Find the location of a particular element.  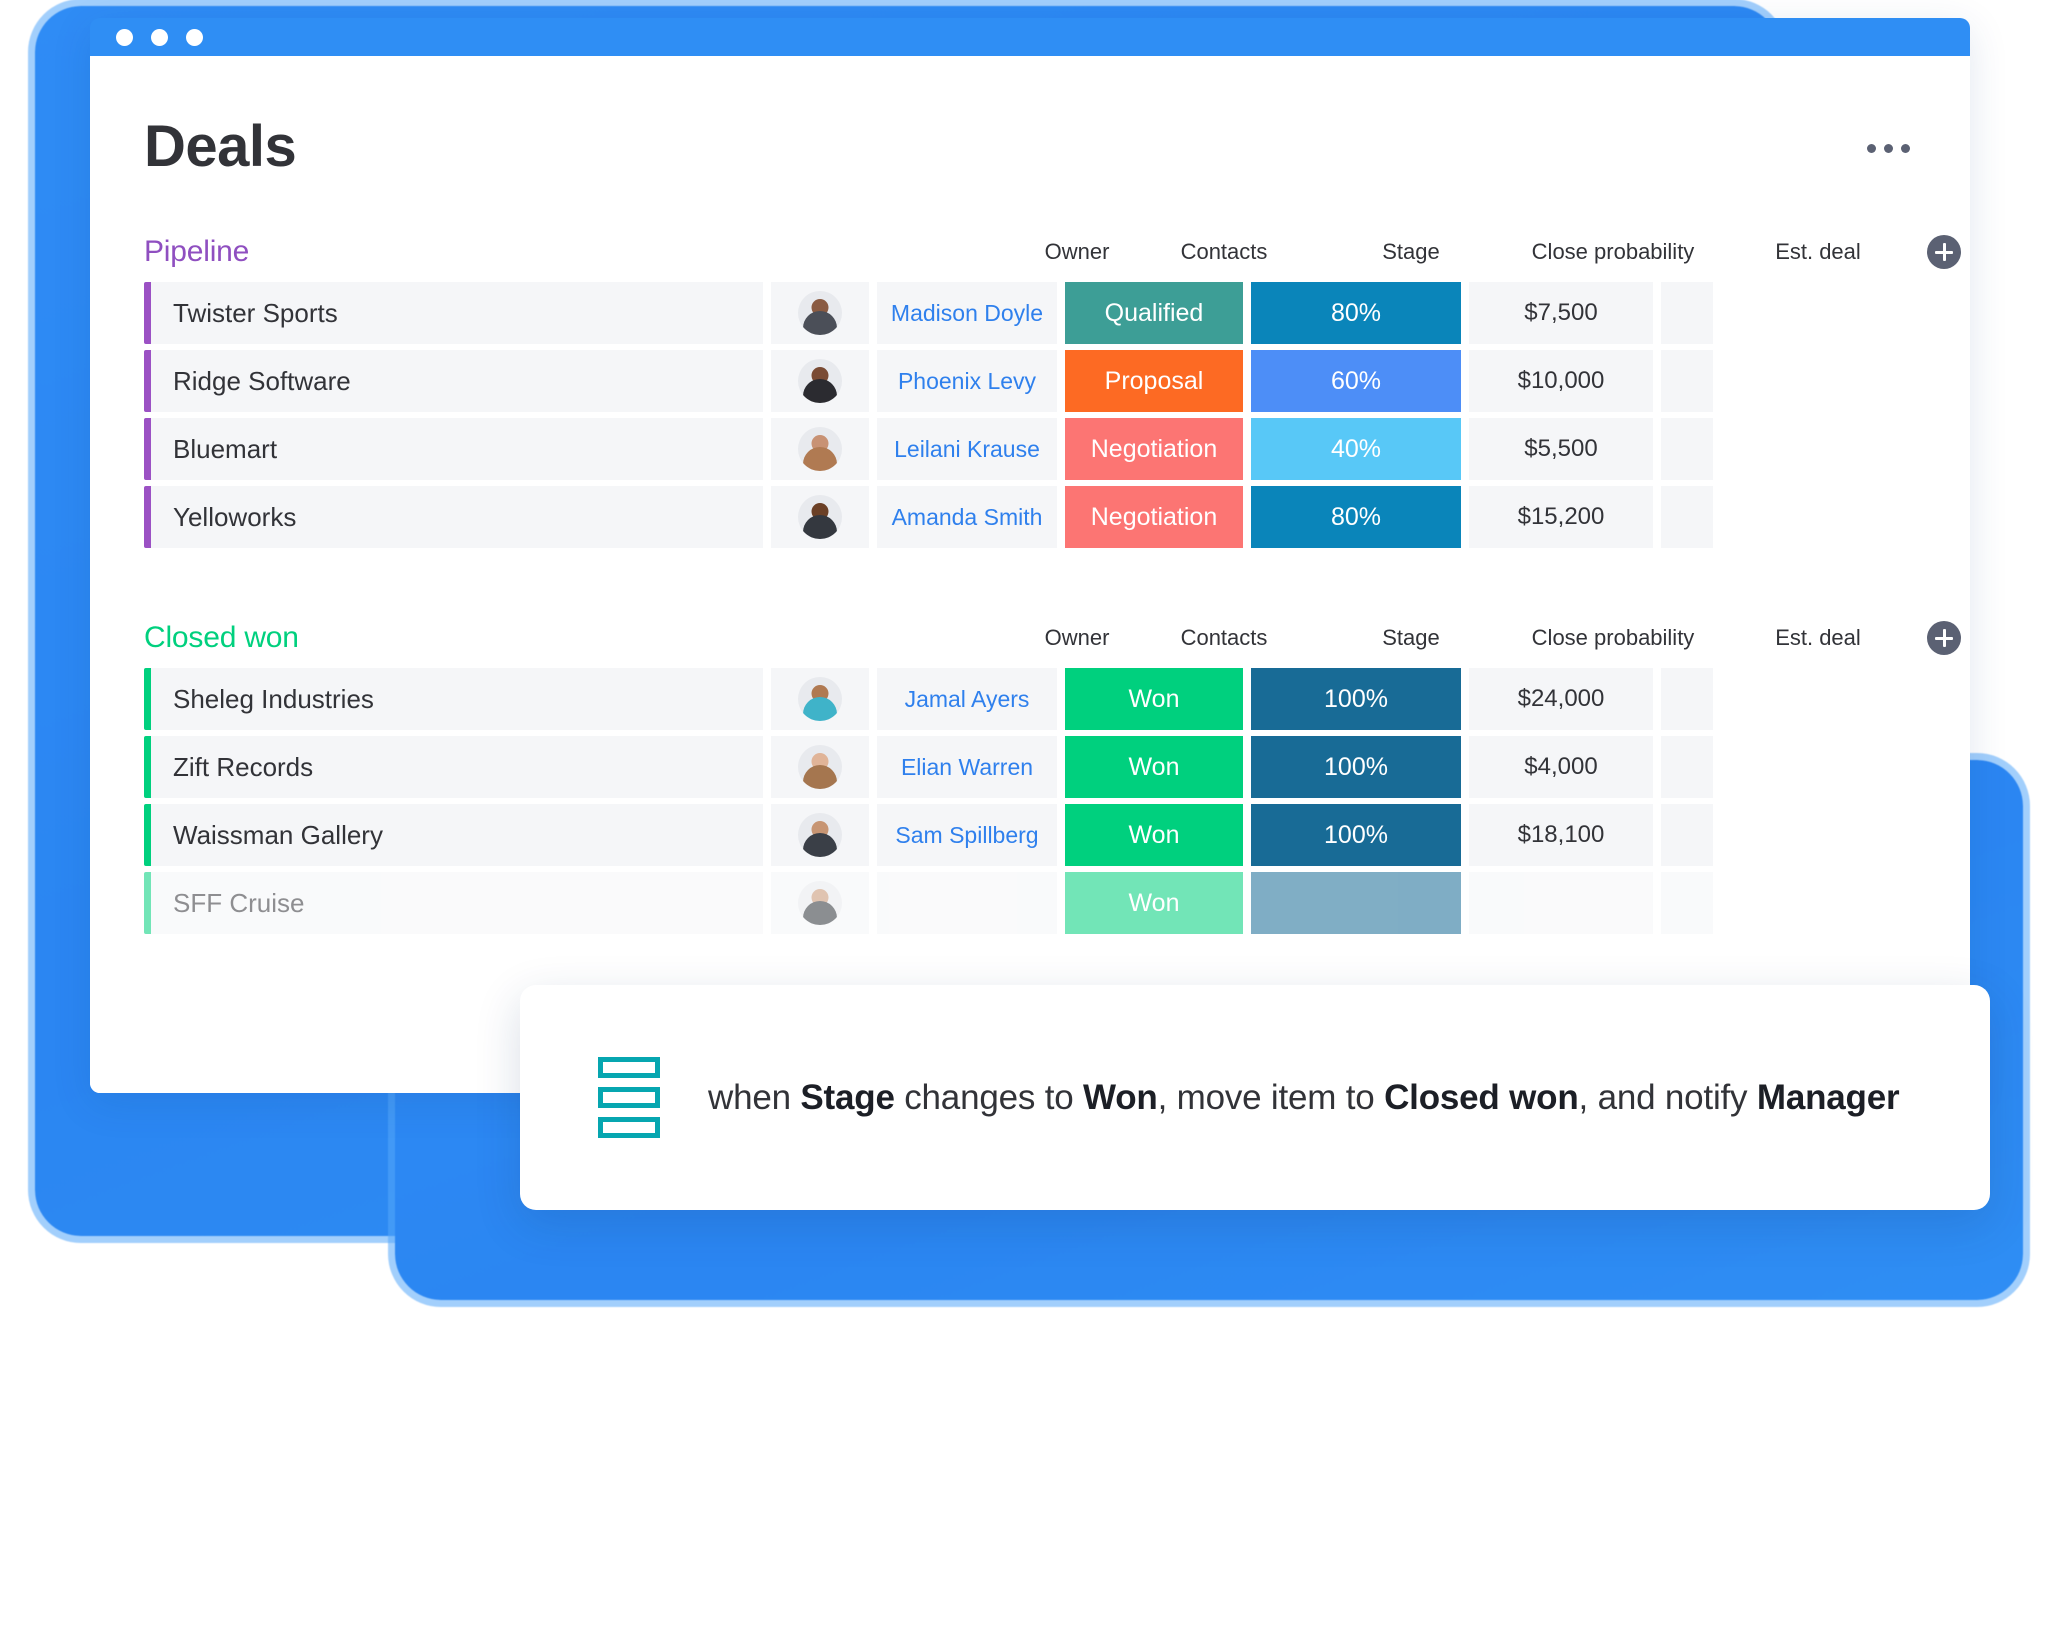

contact-cell is located at coordinates (967, 903).